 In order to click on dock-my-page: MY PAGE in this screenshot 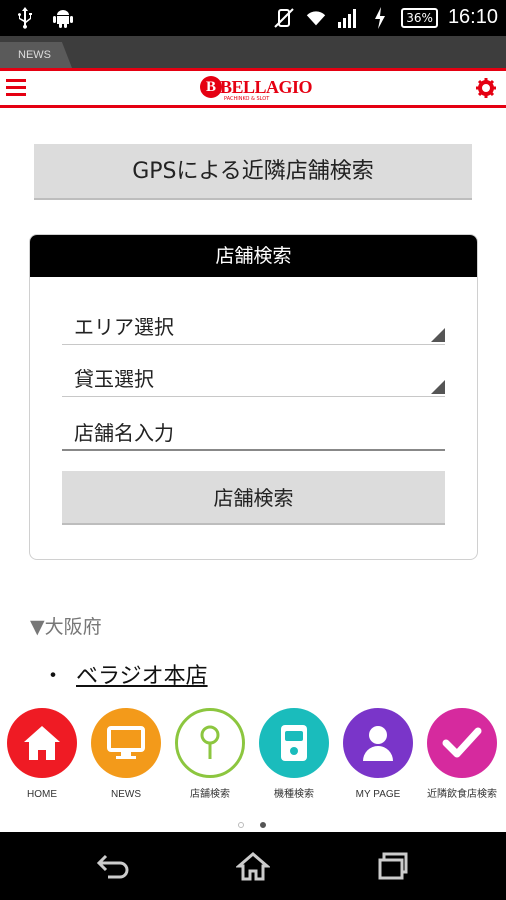, I will do `click(378, 754)`.